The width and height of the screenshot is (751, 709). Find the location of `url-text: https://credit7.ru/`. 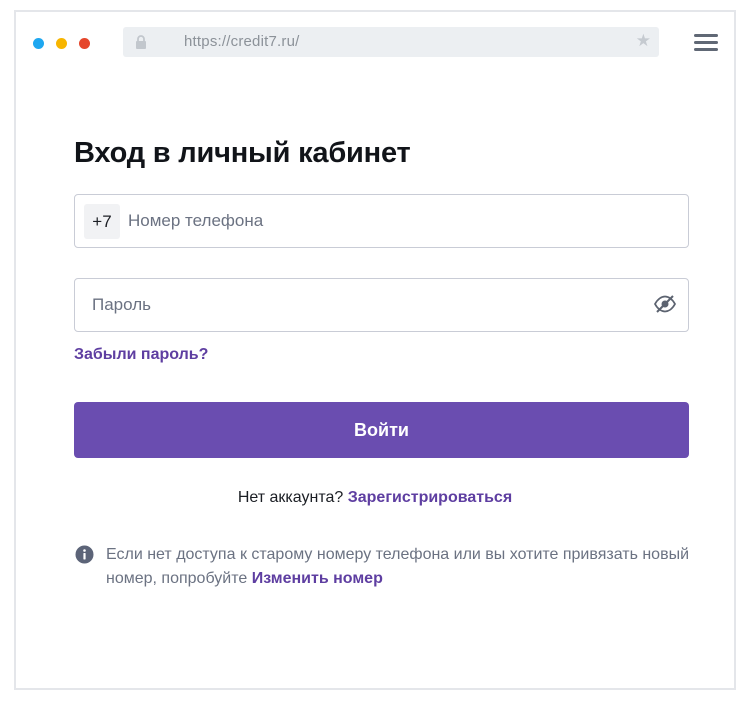

url-text: https://credit7.ru/ is located at coordinates (242, 41).